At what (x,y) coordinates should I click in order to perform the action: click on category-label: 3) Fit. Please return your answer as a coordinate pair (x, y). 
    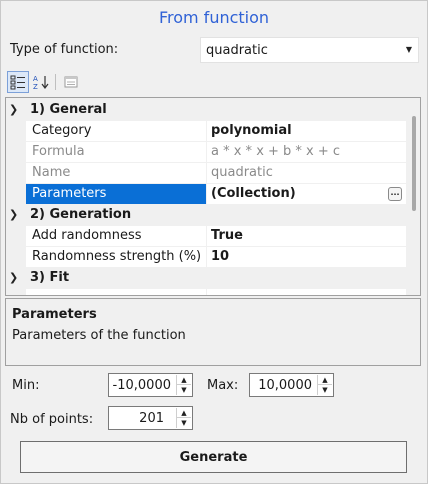
    Looking at the image, I should click on (50, 277).